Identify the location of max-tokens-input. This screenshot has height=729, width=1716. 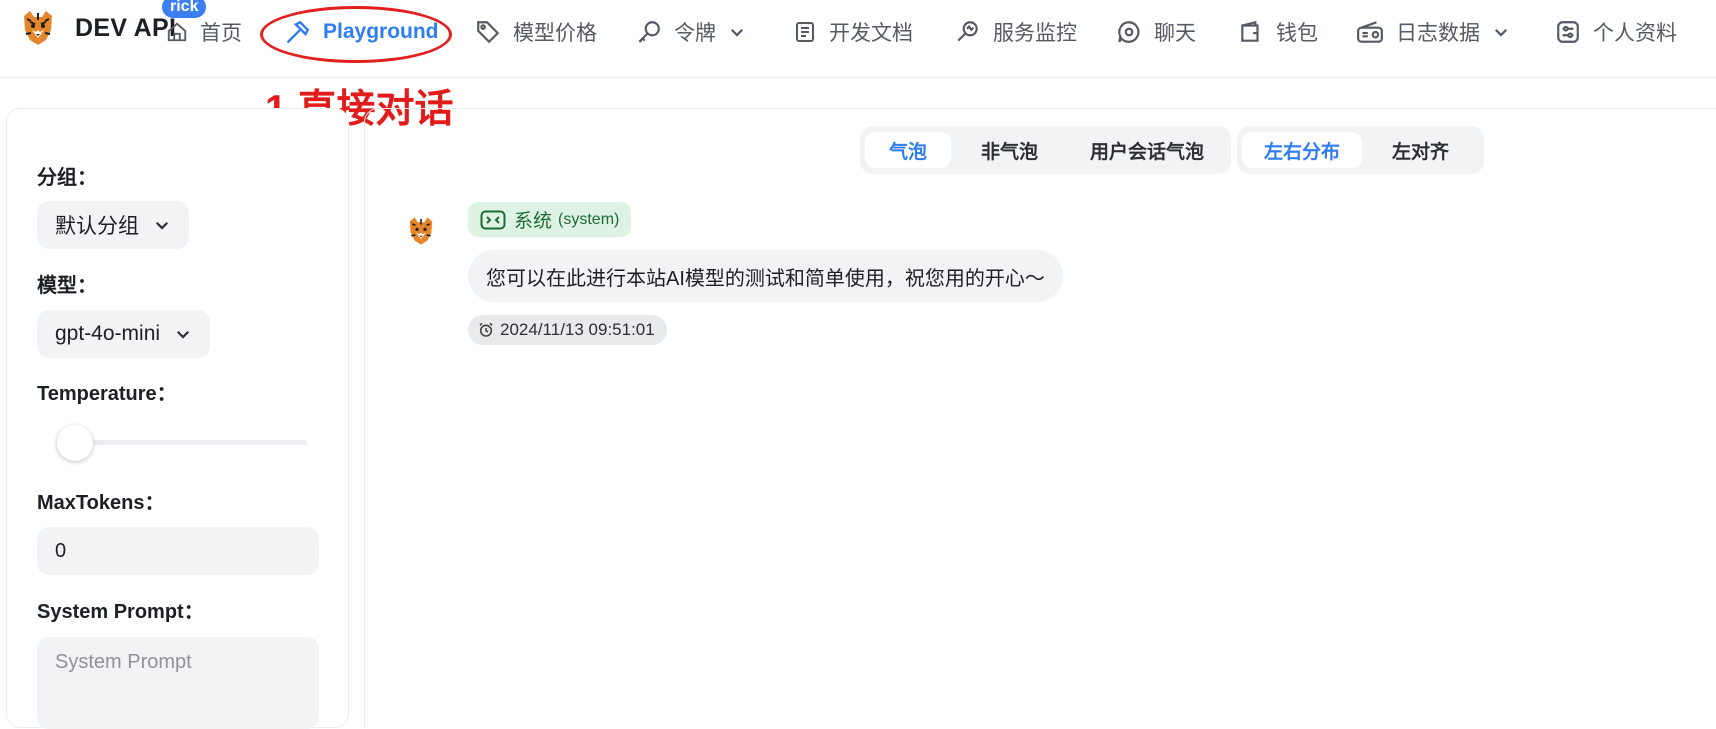
(178, 551).